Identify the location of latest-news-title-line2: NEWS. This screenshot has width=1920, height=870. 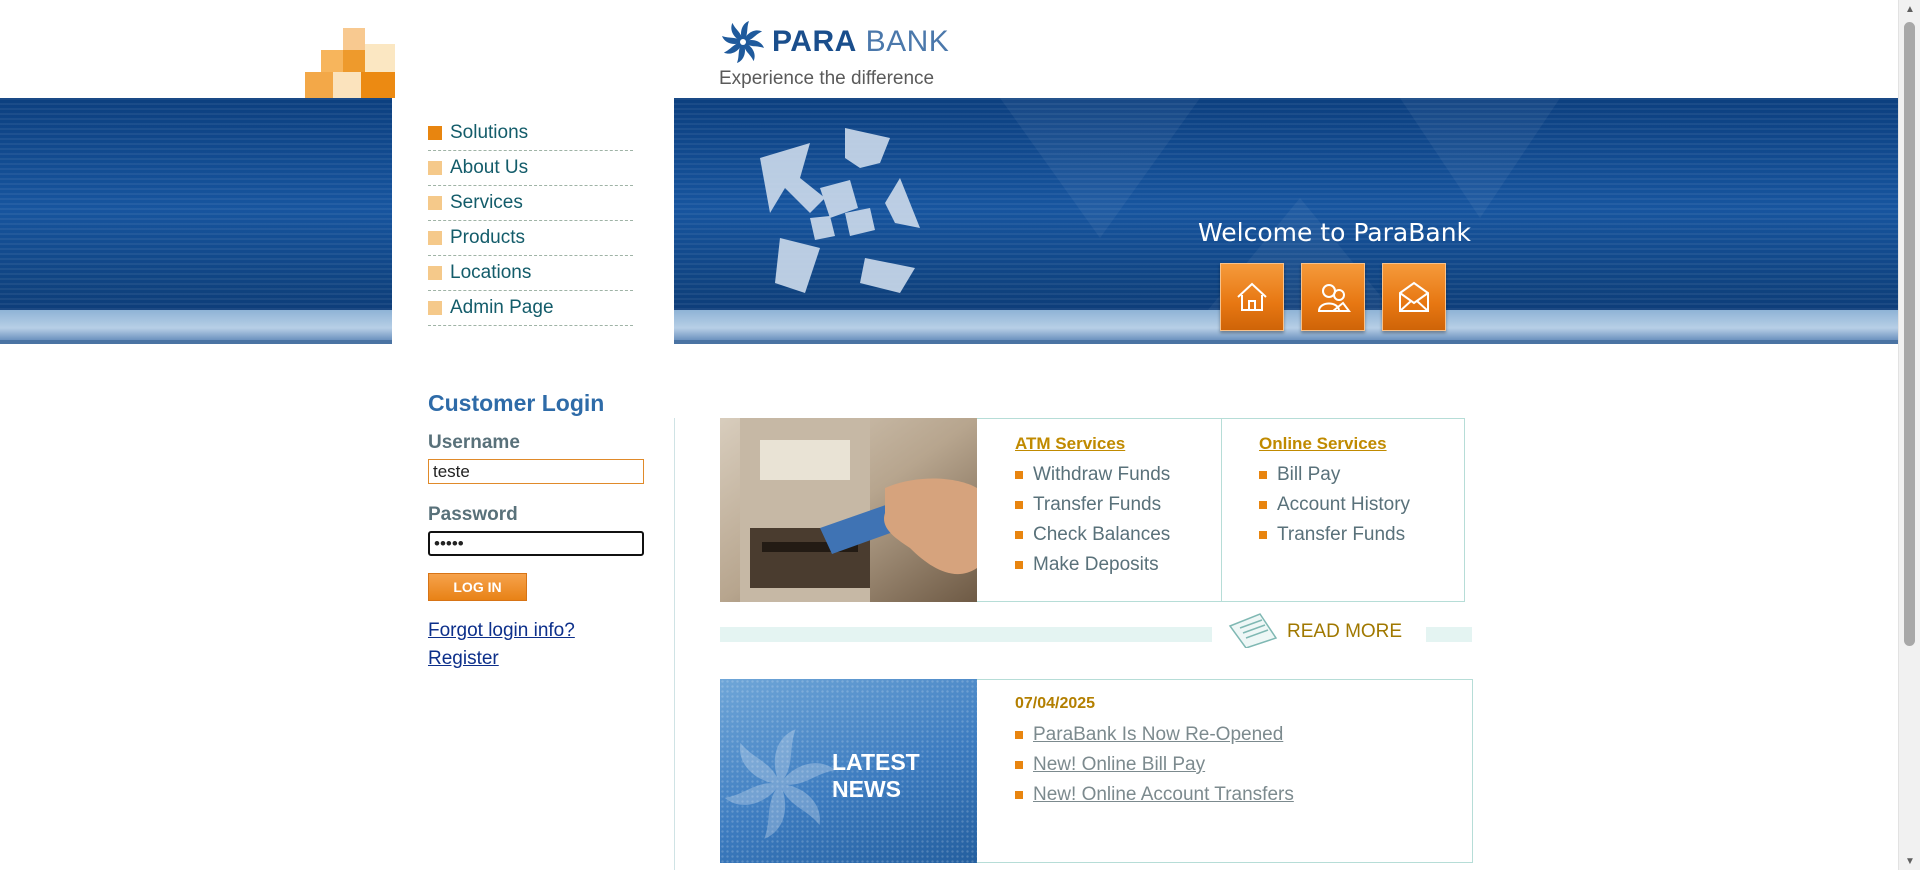
(866, 789).